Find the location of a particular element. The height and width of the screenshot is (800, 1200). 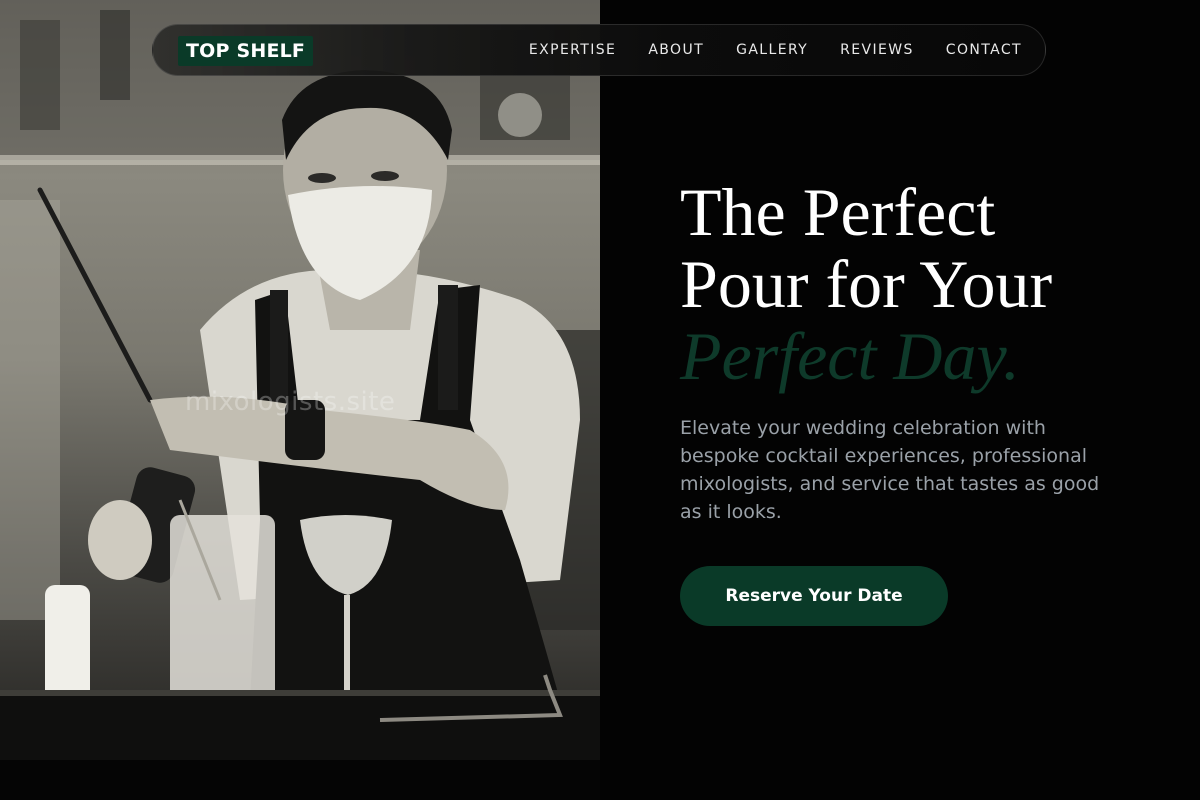

headline-line-2: Pour for Your is located at coordinates (866, 284).